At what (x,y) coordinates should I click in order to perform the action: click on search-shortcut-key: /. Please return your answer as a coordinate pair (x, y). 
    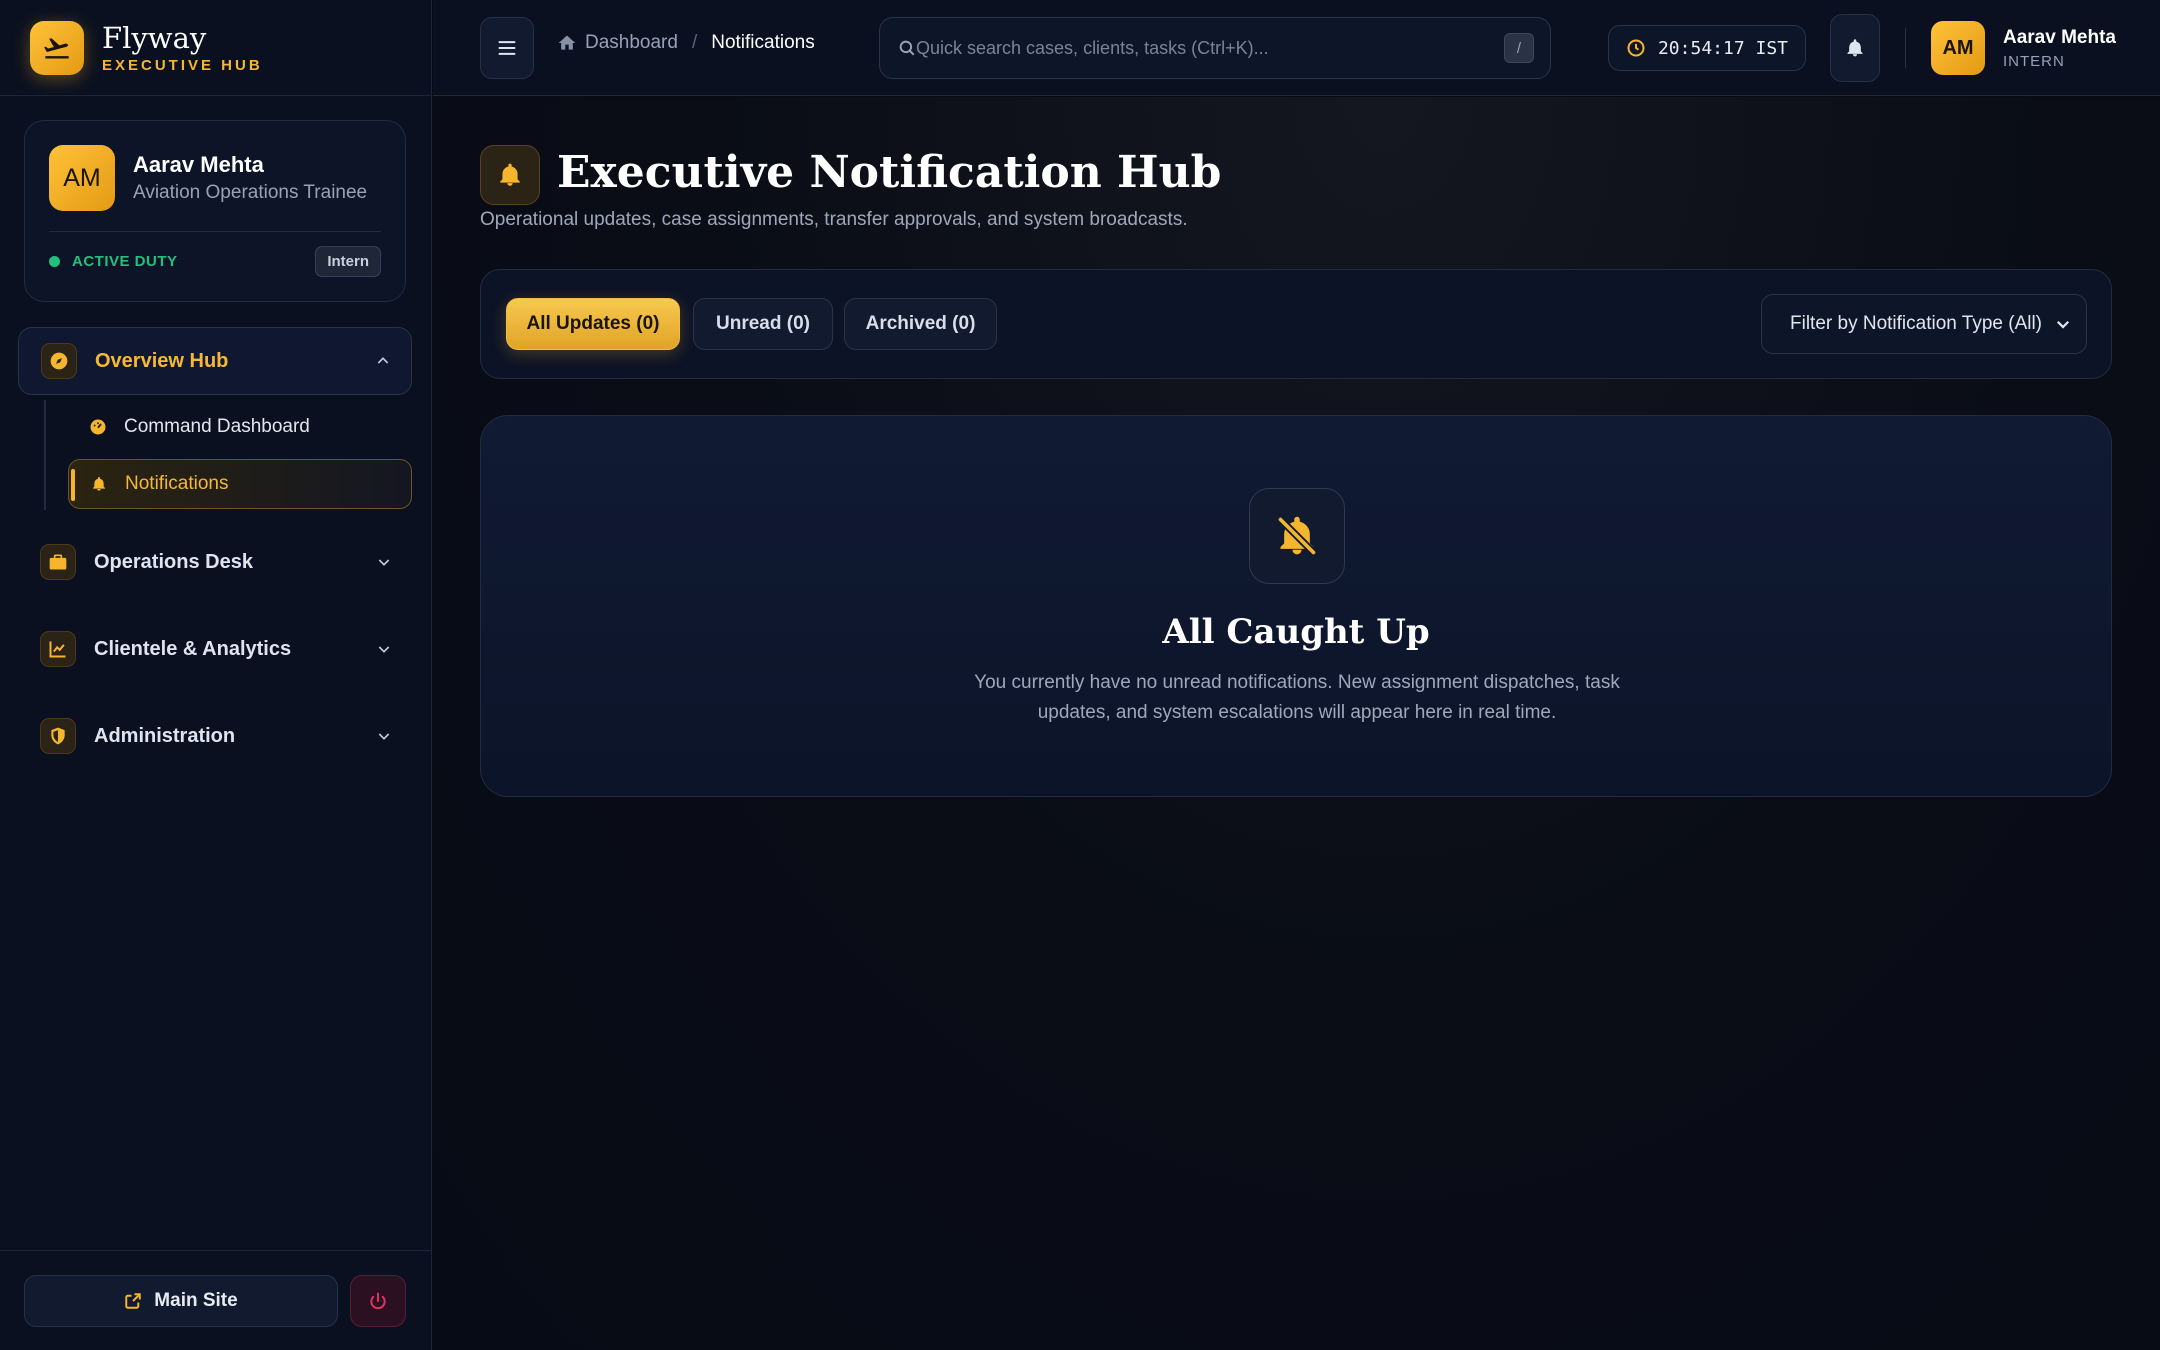
    Looking at the image, I should click on (1519, 48).